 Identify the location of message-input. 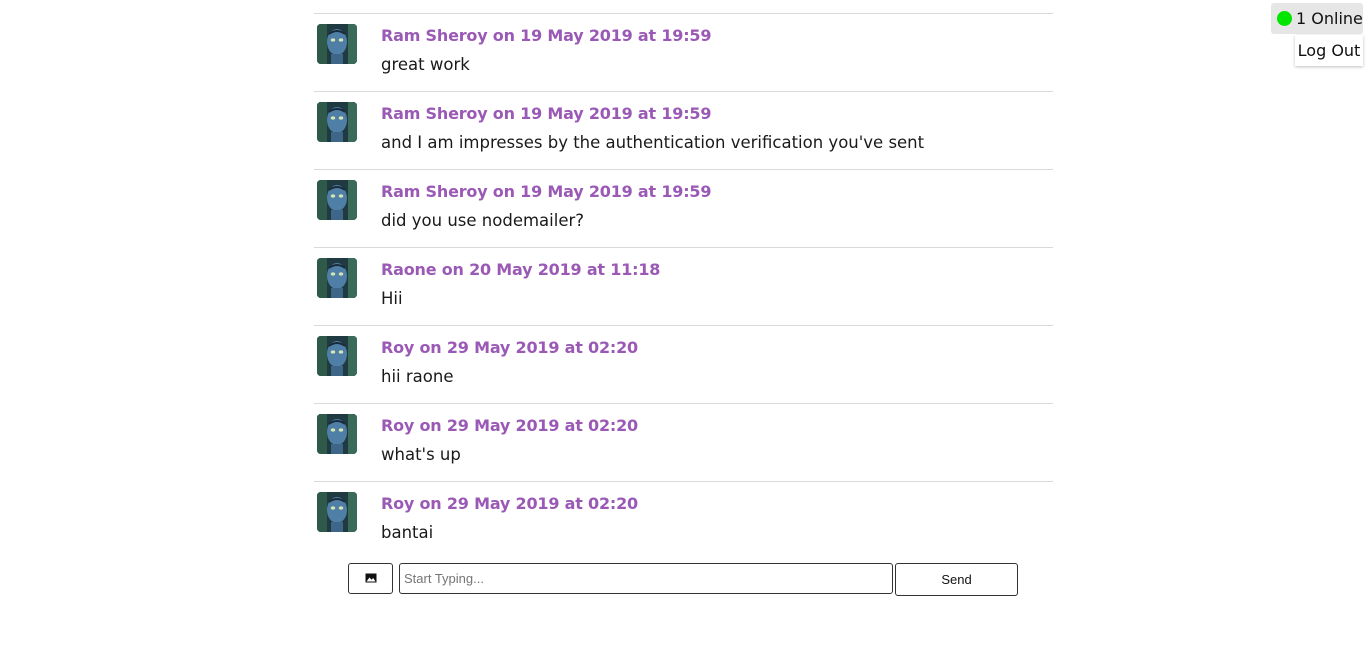
(646, 578).